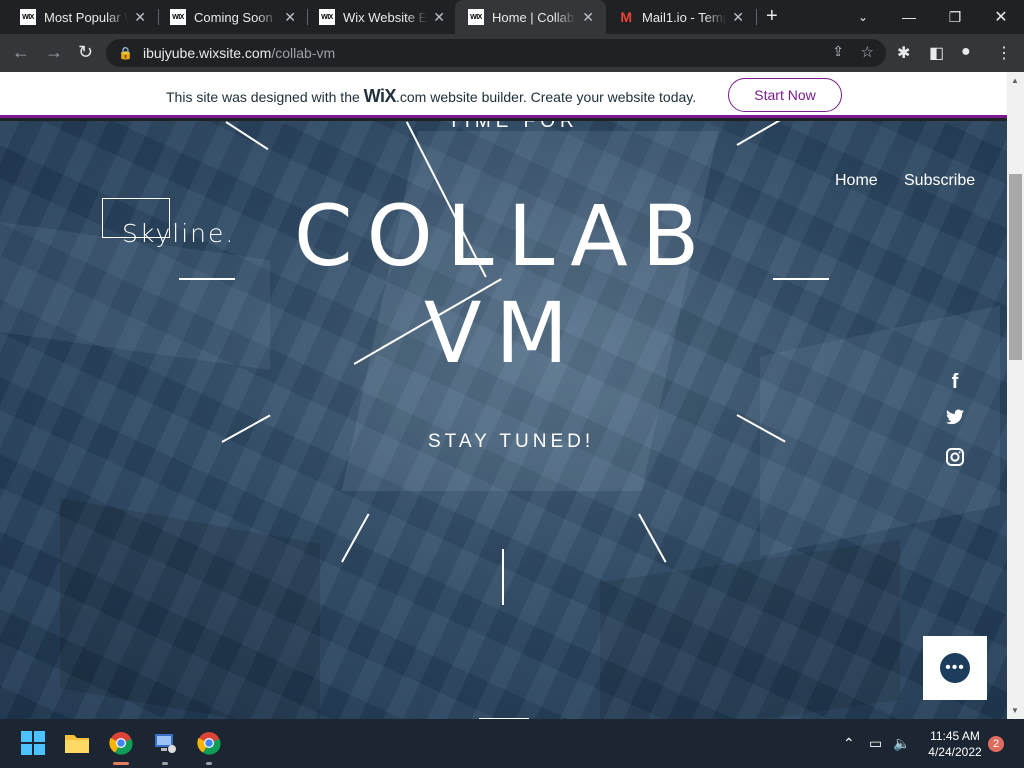 This screenshot has height=768, width=1024. Describe the element at coordinates (121, 743) in the screenshot. I see `chrome-profile-icon` at that location.